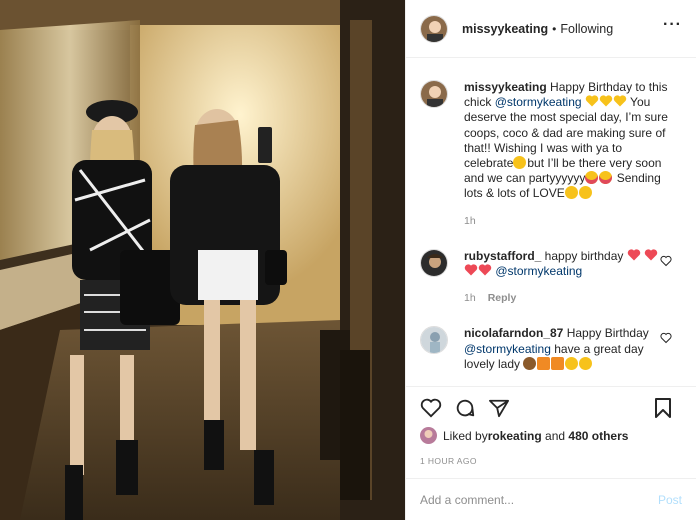 This screenshot has width=696, height=520. Describe the element at coordinates (538, 102) in the screenshot. I see `caption-mention: @stormykeating` at that location.